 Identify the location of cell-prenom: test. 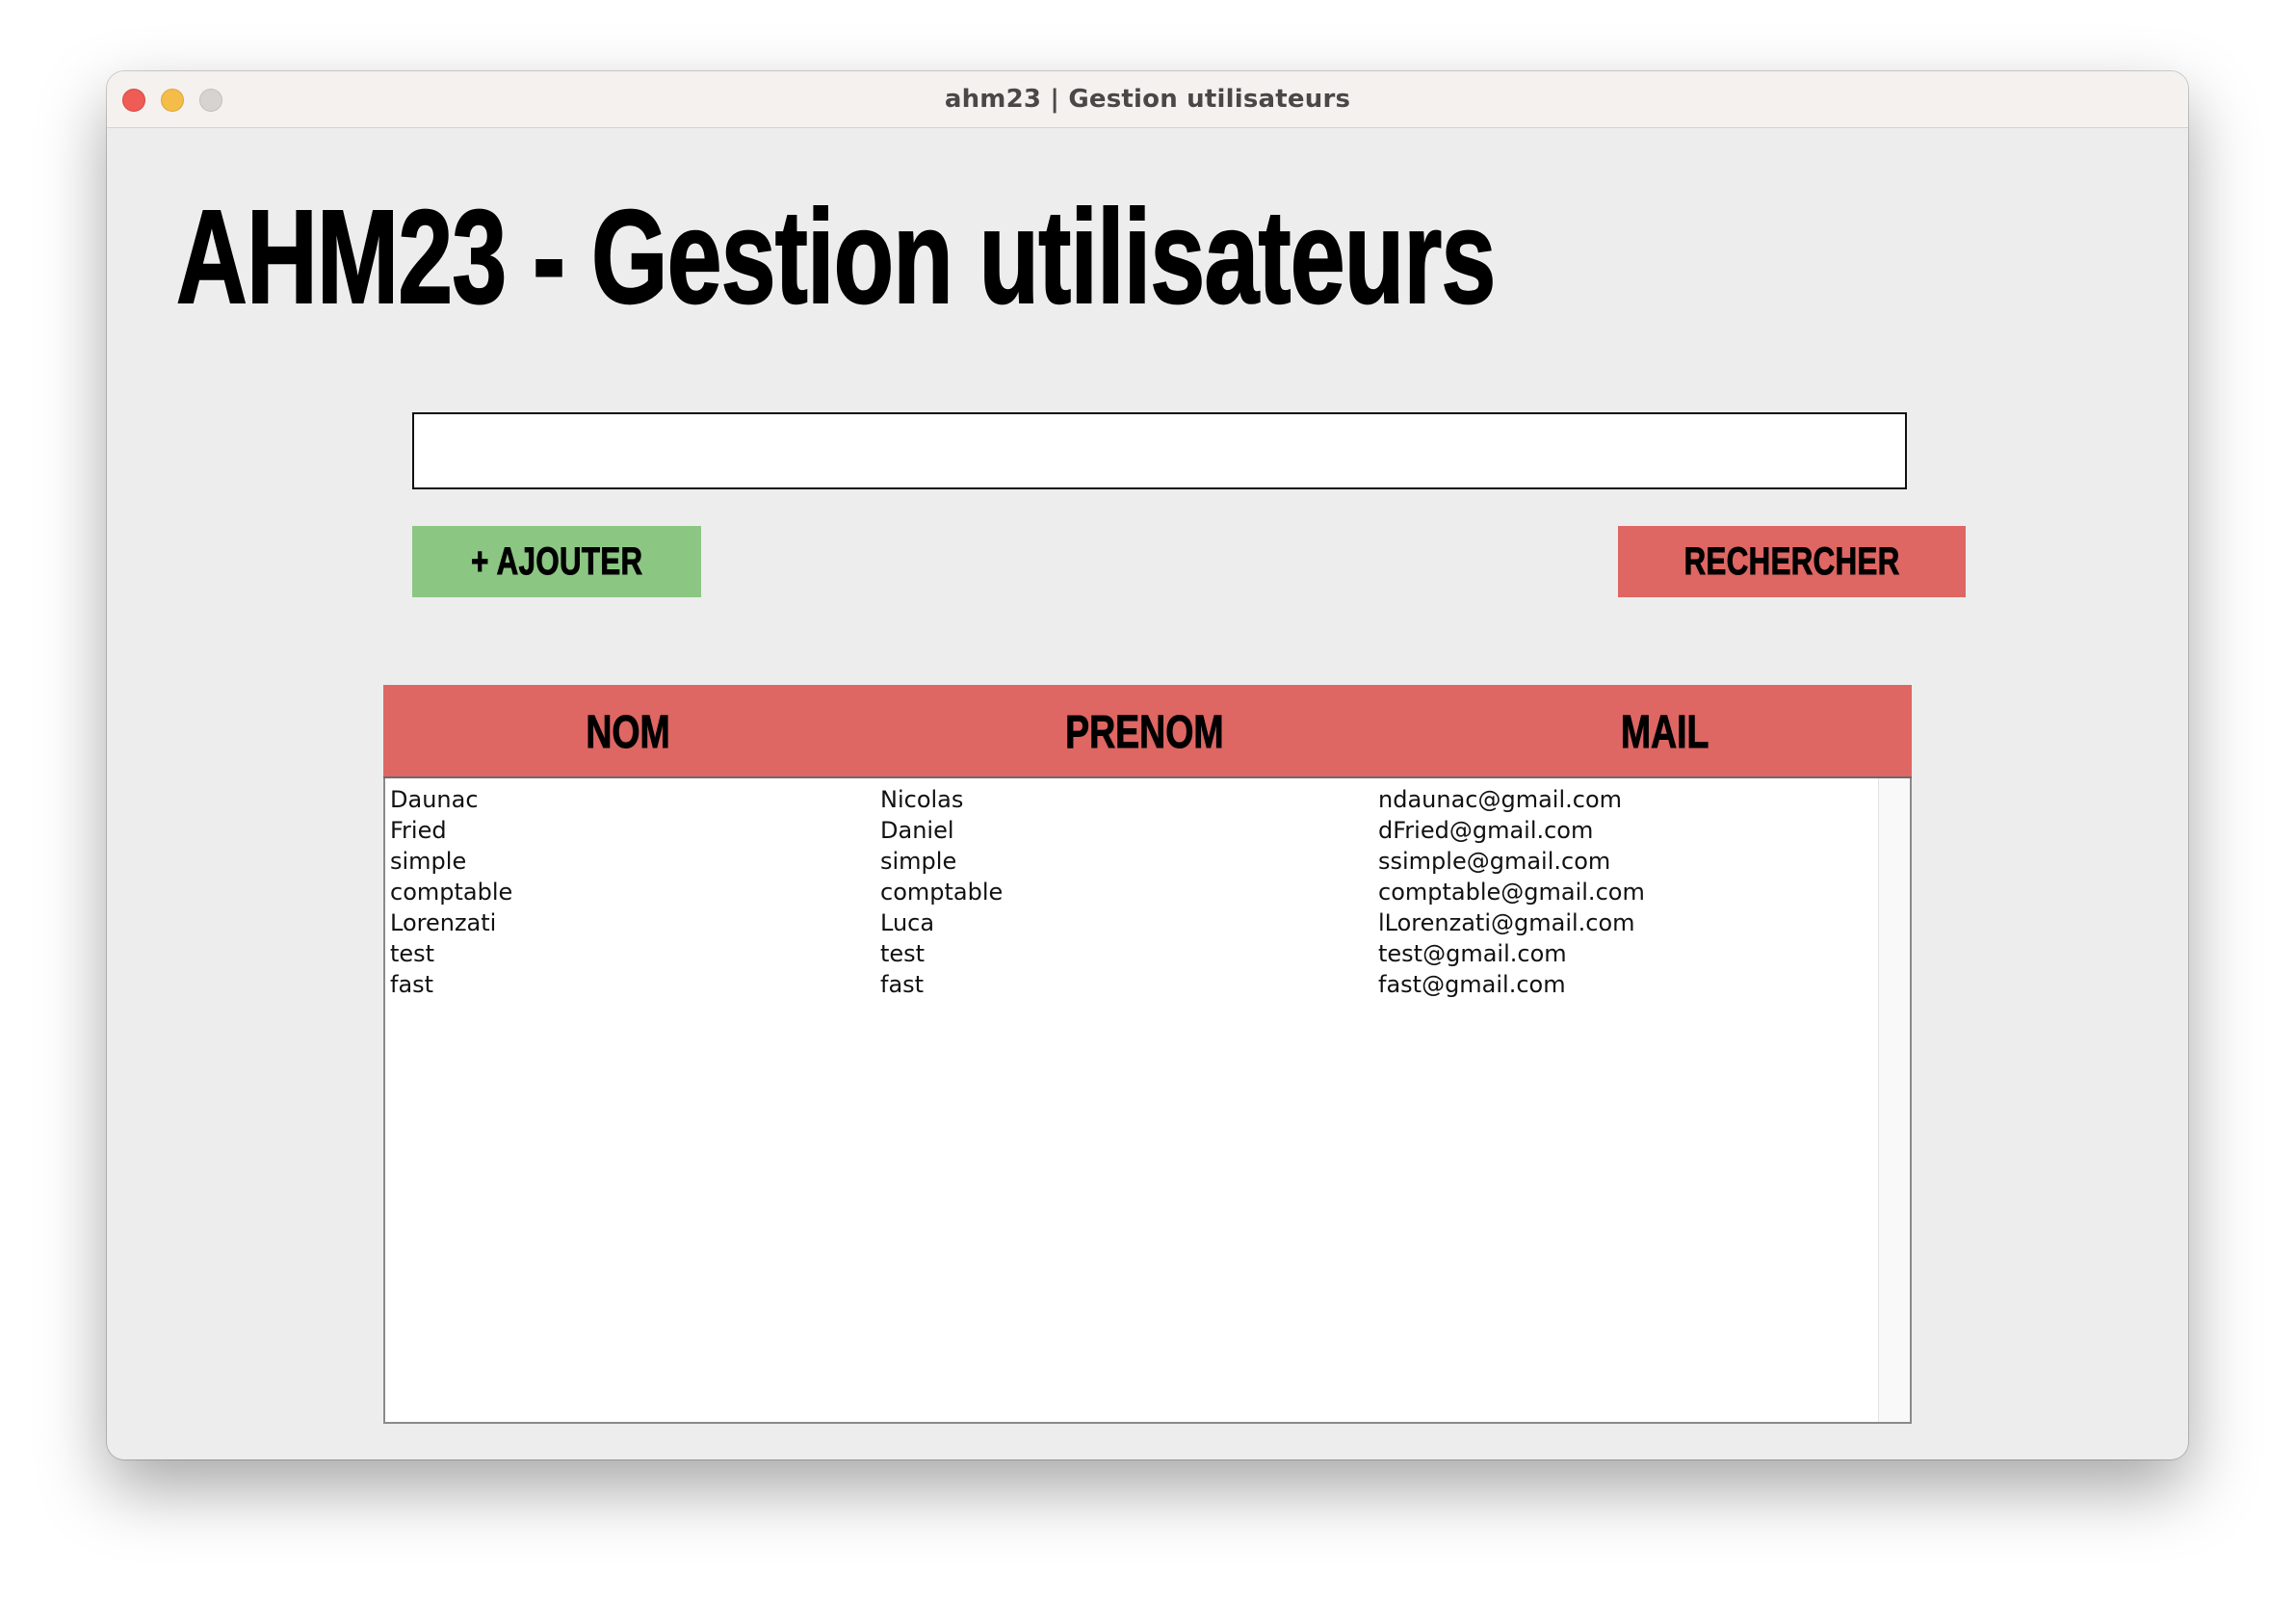
(903, 953).